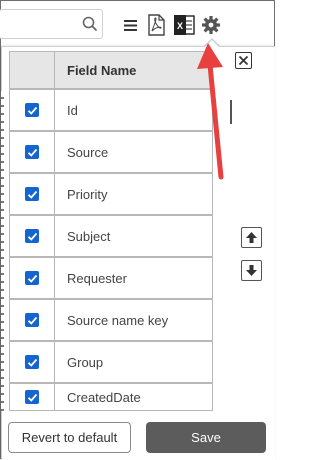 This screenshot has width=320, height=460. I want to click on arrow-up-icon, so click(251, 237).